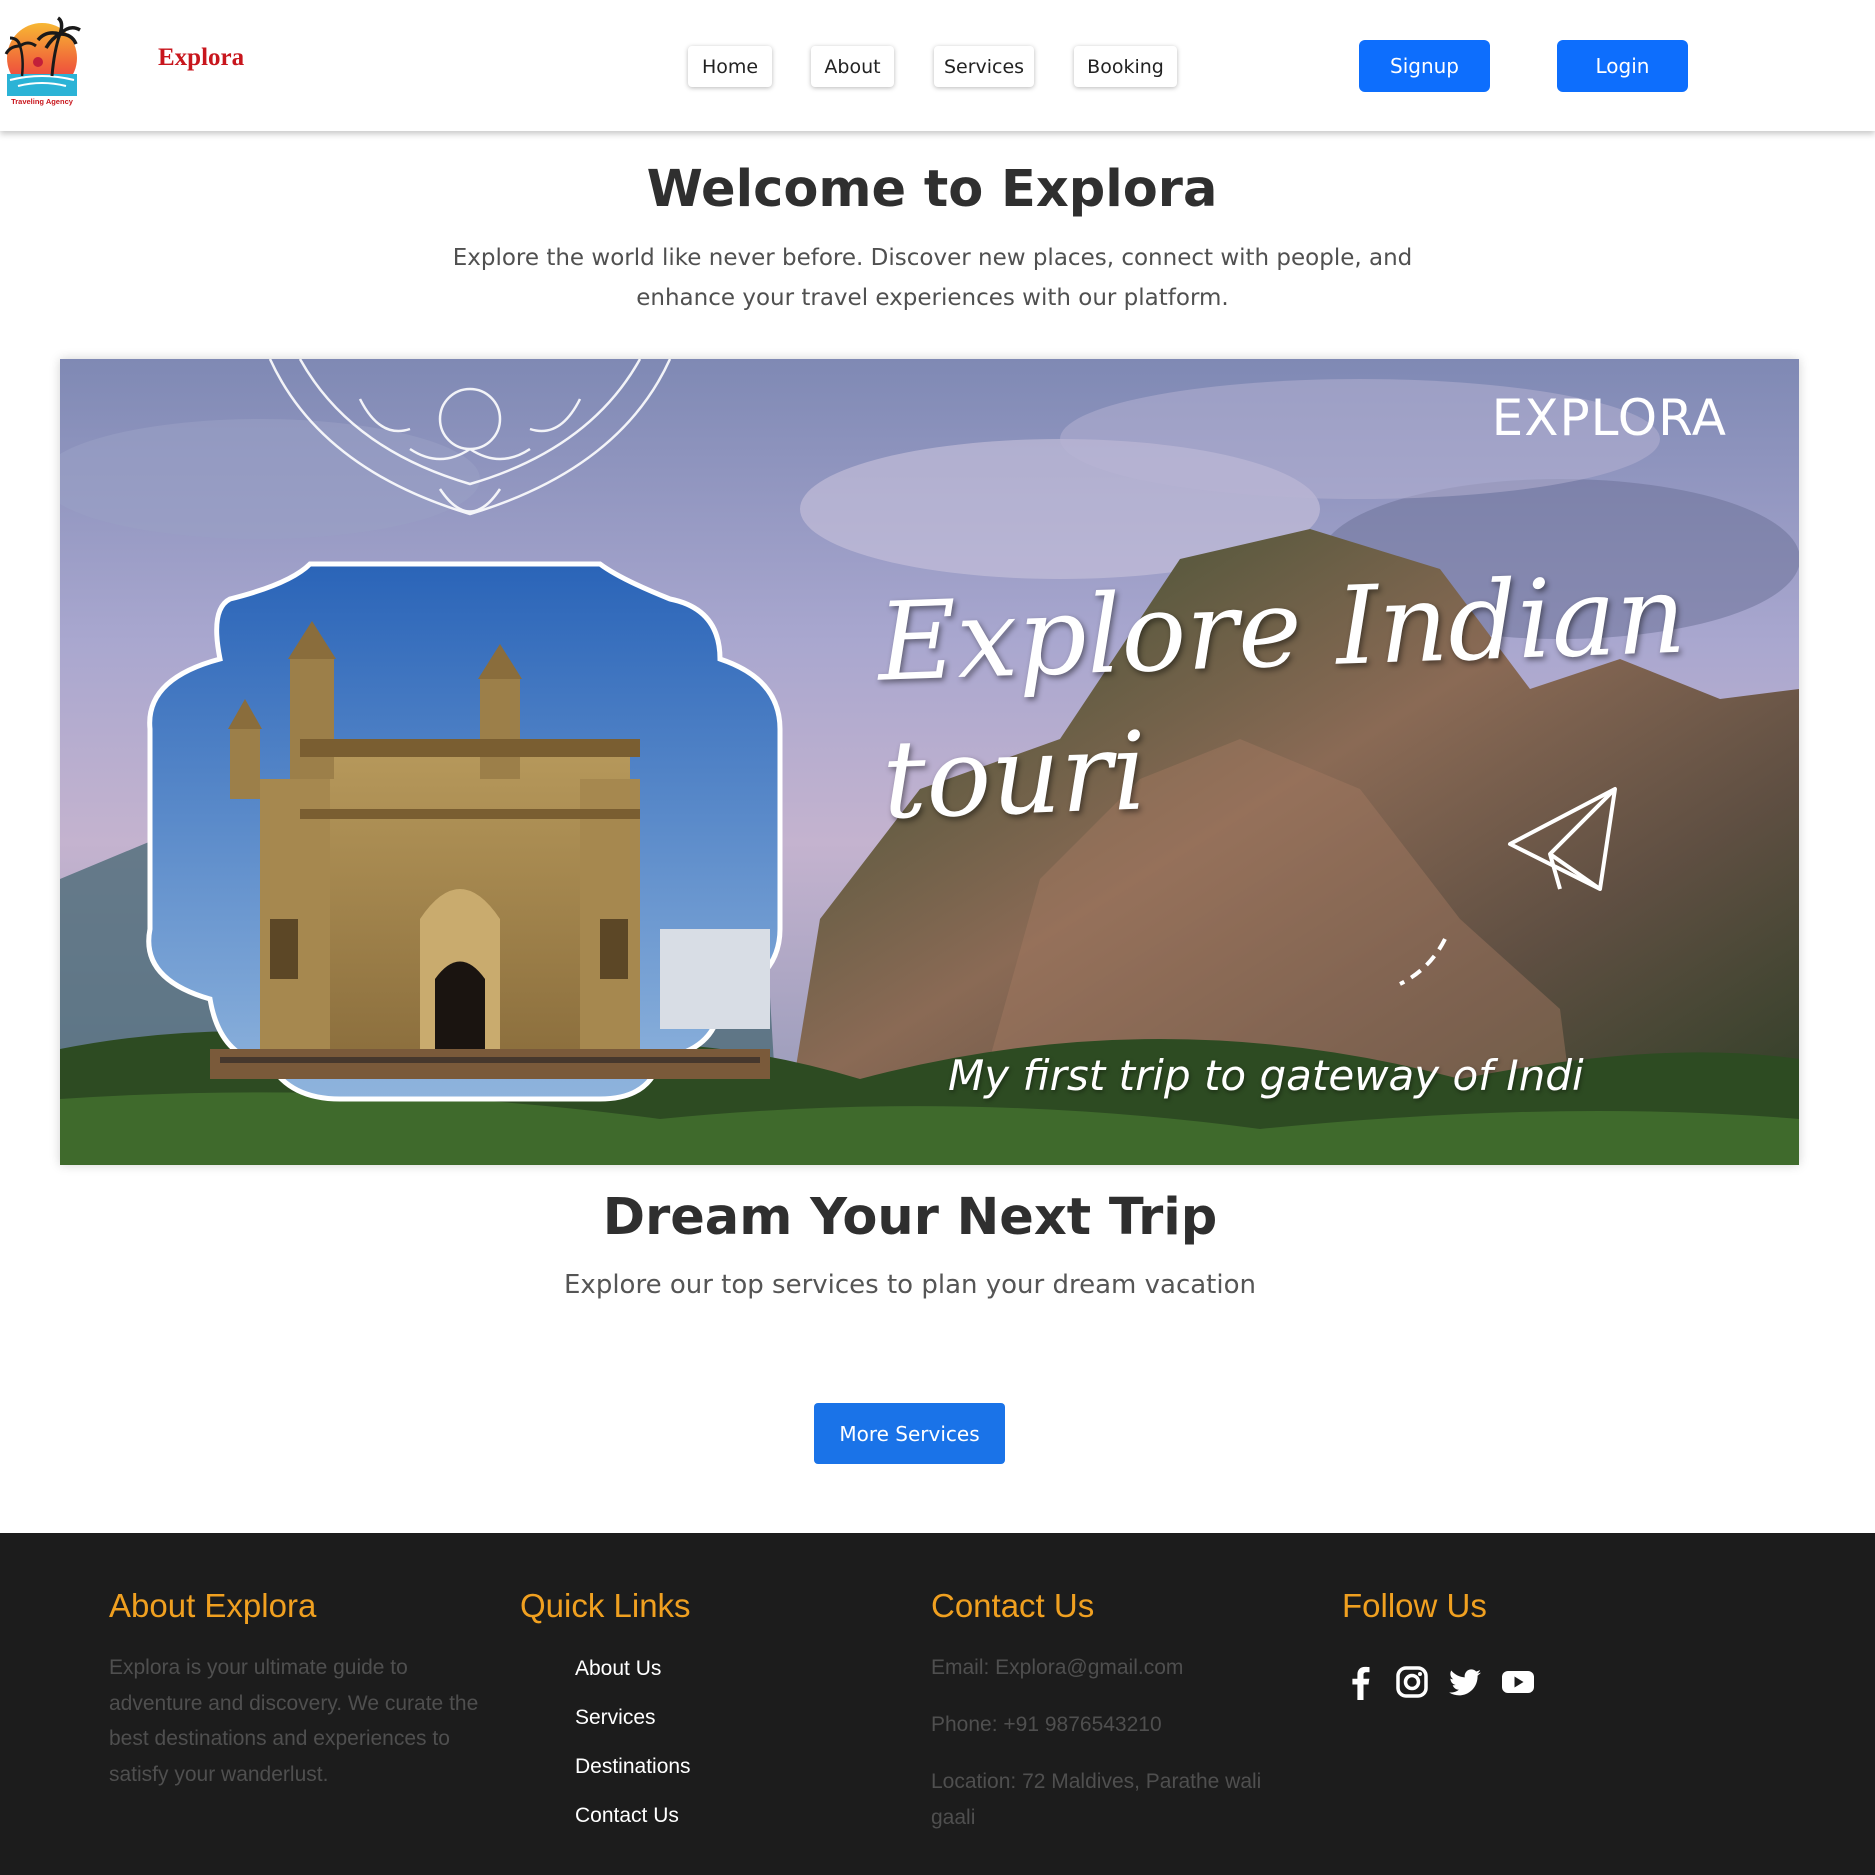 The height and width of the screenshot is (1875, 1875). I want to click on login-button: Login, so click(1622, 66).